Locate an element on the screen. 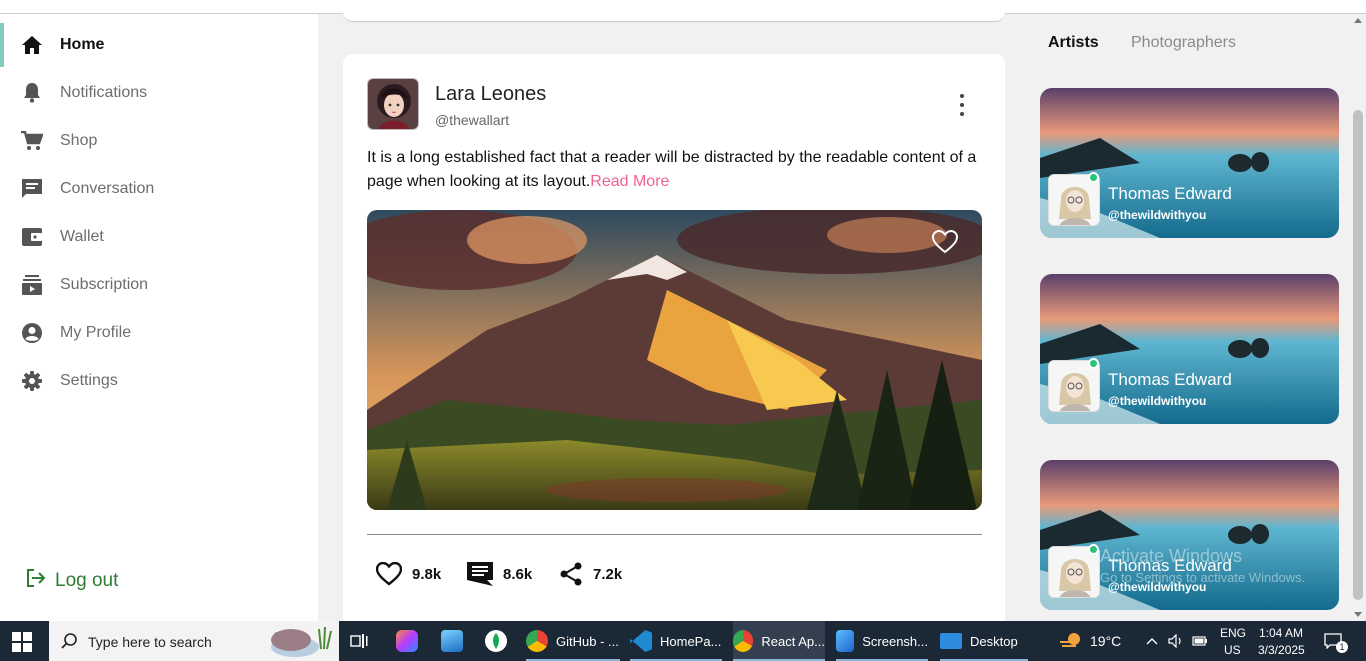  leaf-icon is located at coordinates (496, 641).